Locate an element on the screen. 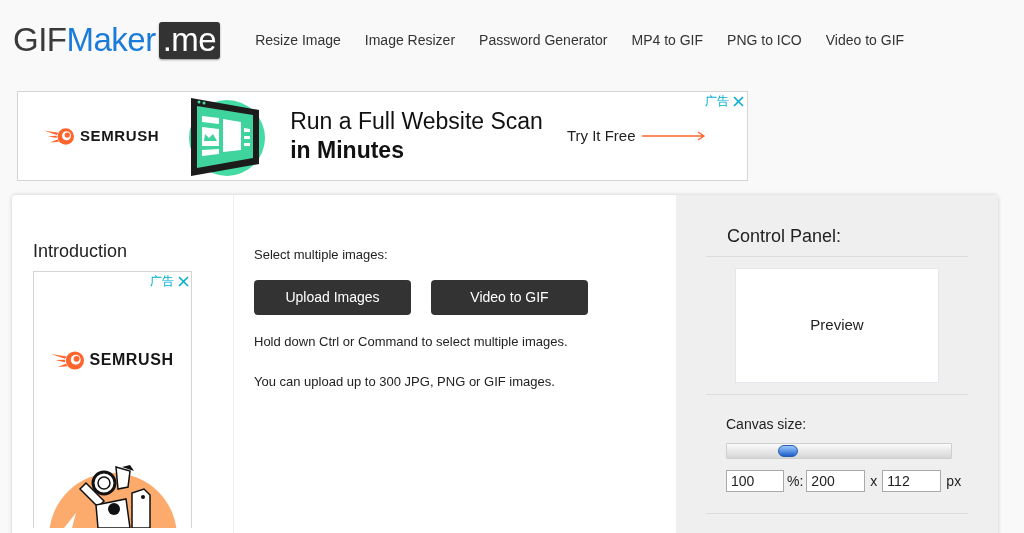 Image resolution: width=1024 pixels, height=533 pixels. slider-thumb is located at coordinates (788, 451).